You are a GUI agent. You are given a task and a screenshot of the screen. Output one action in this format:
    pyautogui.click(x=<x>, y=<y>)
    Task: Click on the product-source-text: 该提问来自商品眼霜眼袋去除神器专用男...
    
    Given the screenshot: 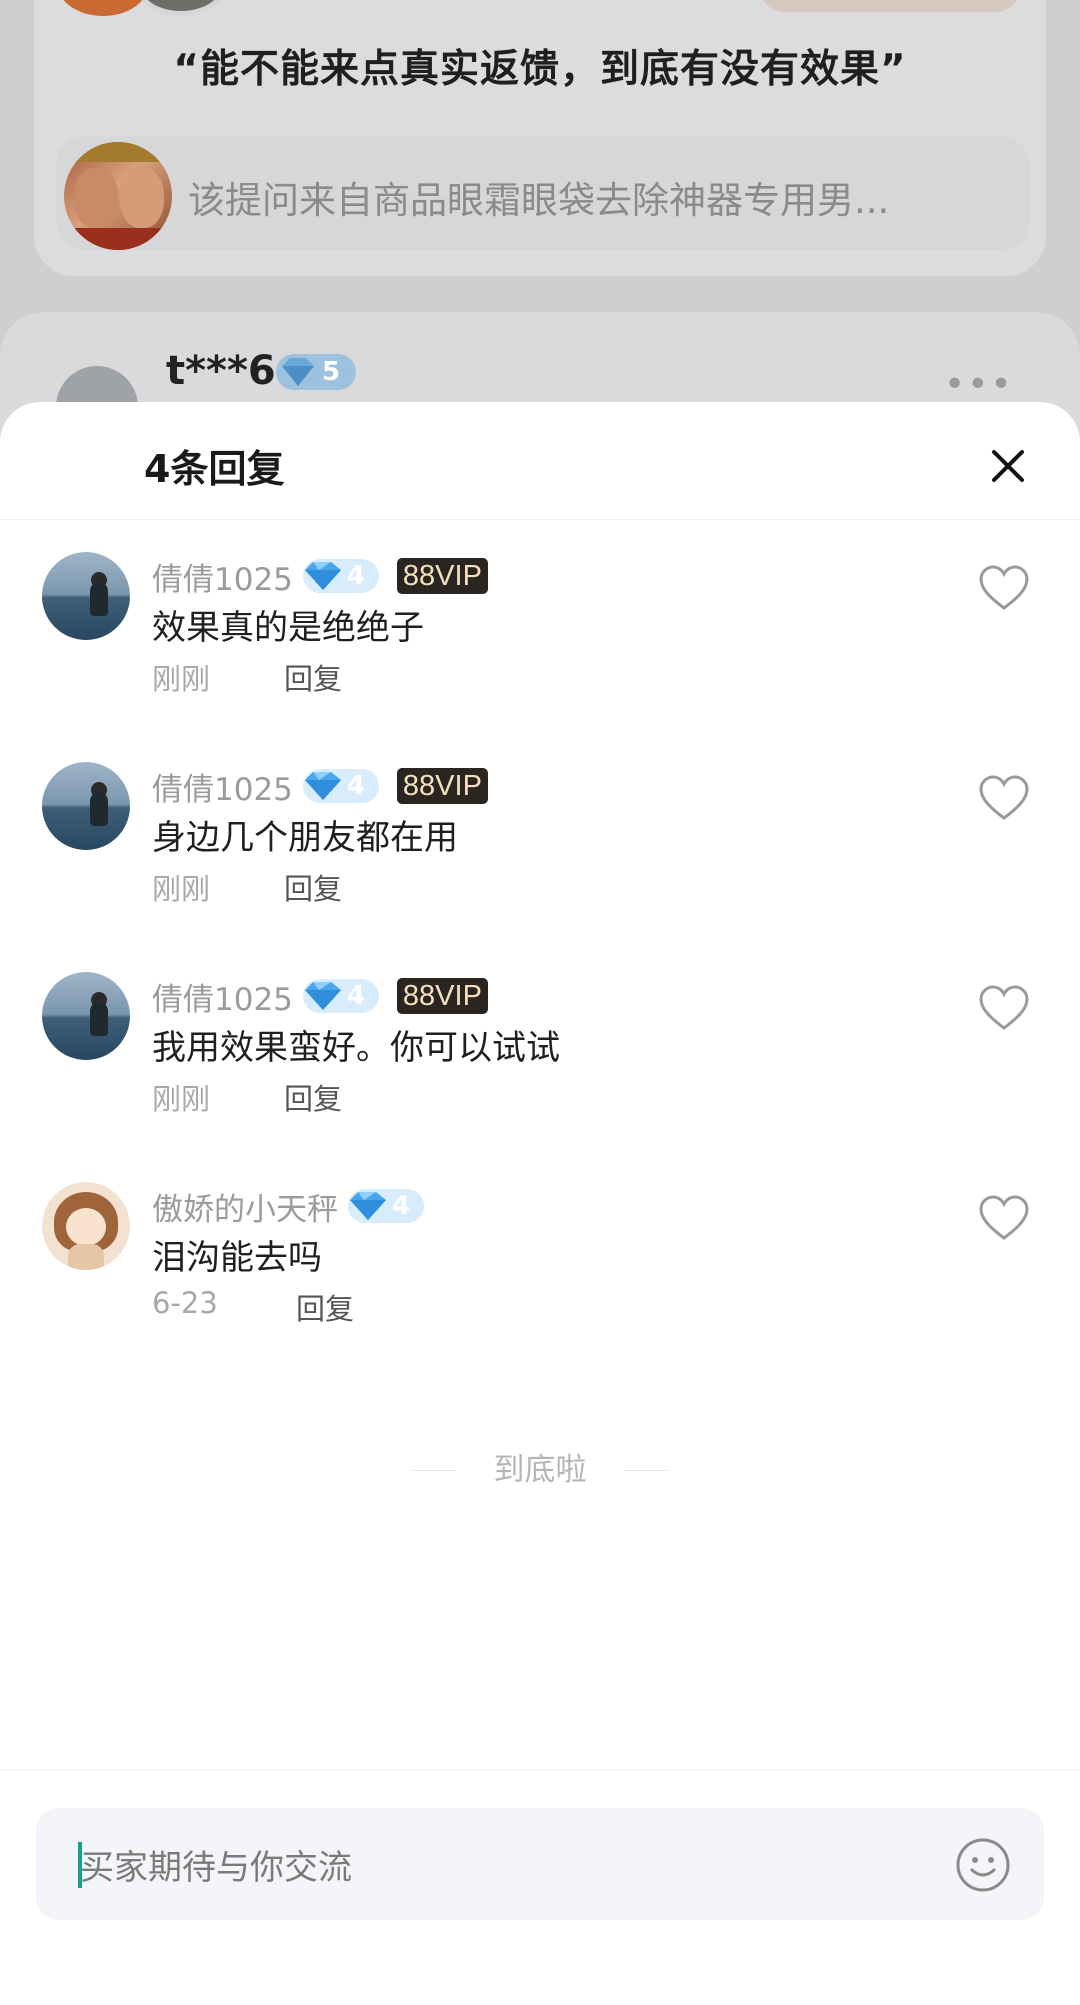 What is the action you would take?
    pyautogui.click(x=539, y=200)
    